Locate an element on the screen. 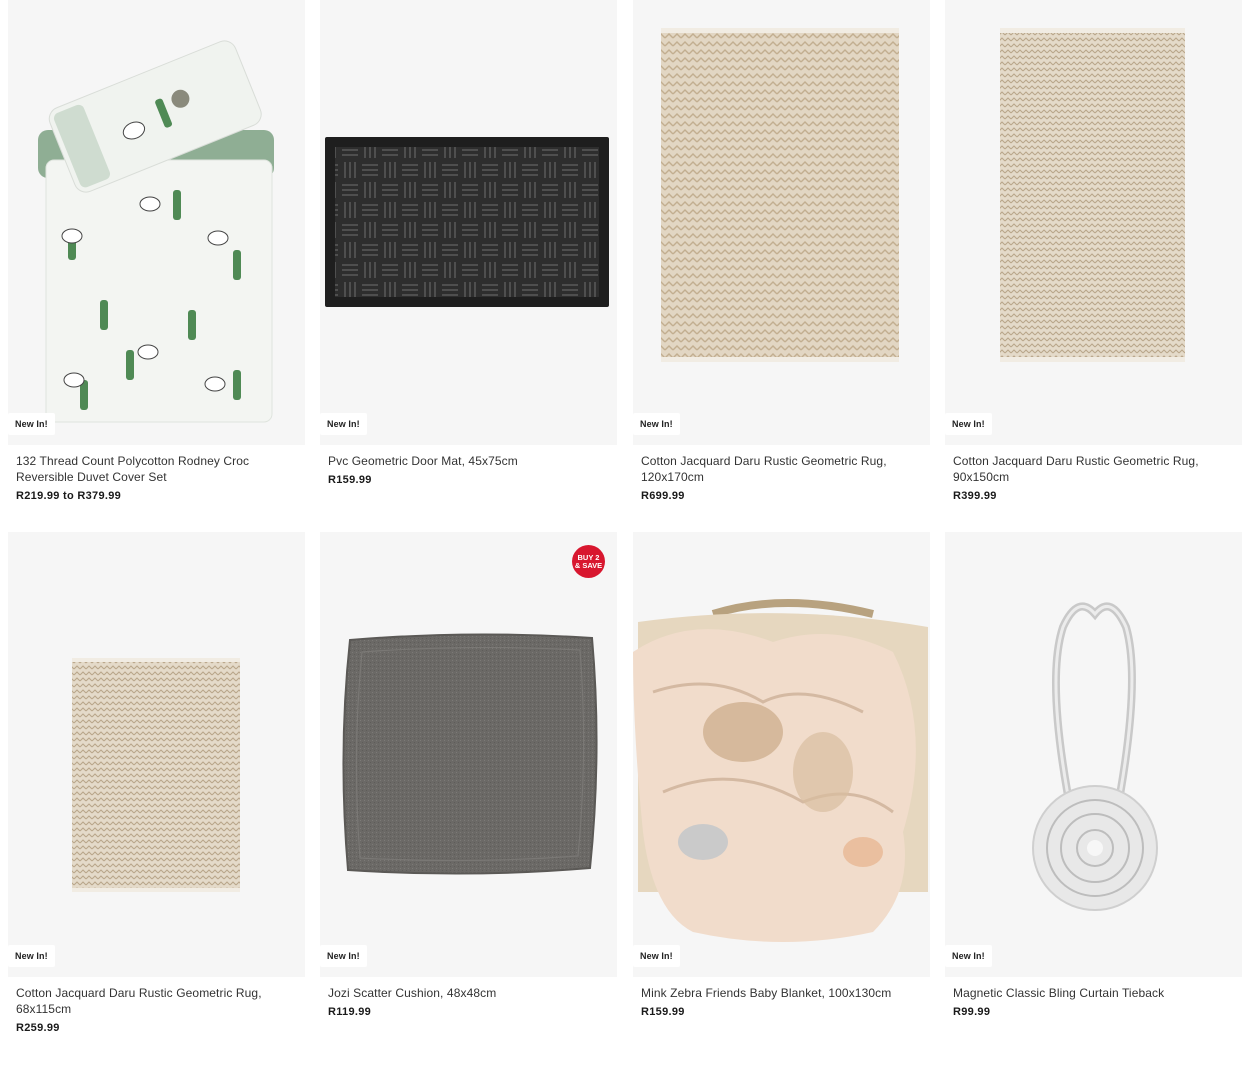 The image size is (1250, 1065). cushion-image: BUY 2 & SAVE New In! is located at coordinates (468, 754).